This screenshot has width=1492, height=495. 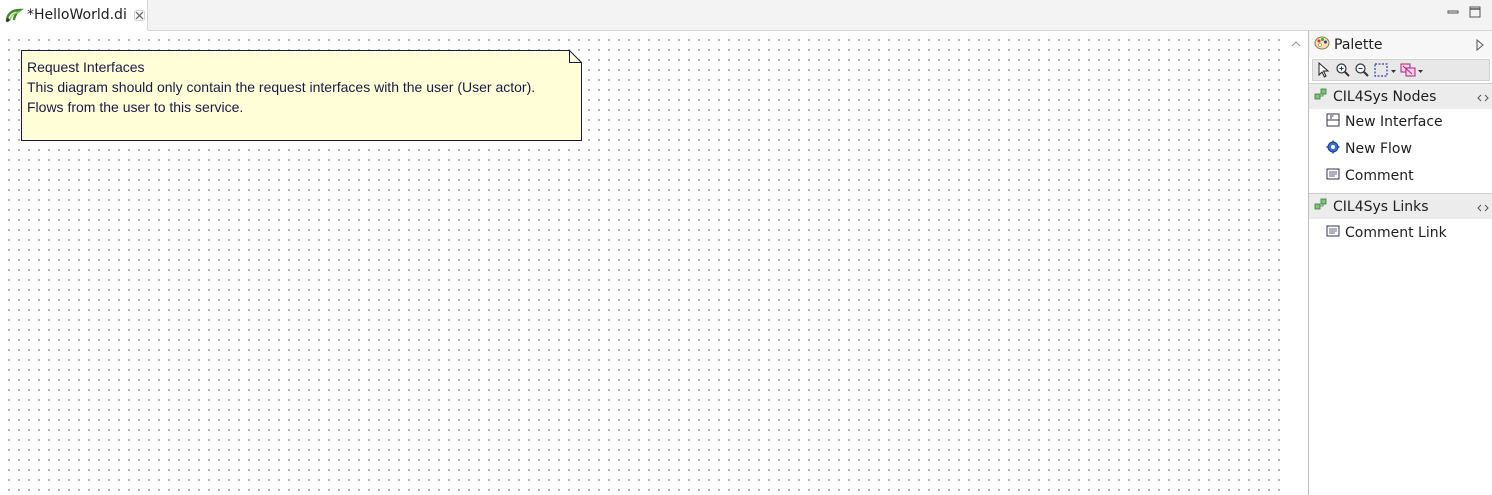 I want to click on editor-tab: *HelloWorld.di, so click(x=74, y=15).